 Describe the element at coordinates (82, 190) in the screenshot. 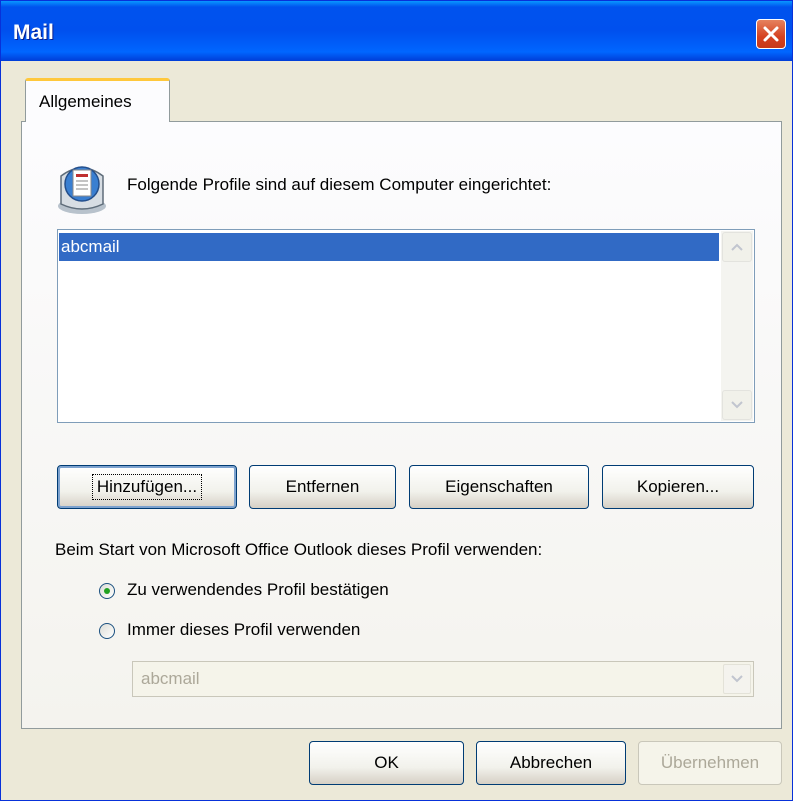

I see `mail-profiles-icon` at that location.